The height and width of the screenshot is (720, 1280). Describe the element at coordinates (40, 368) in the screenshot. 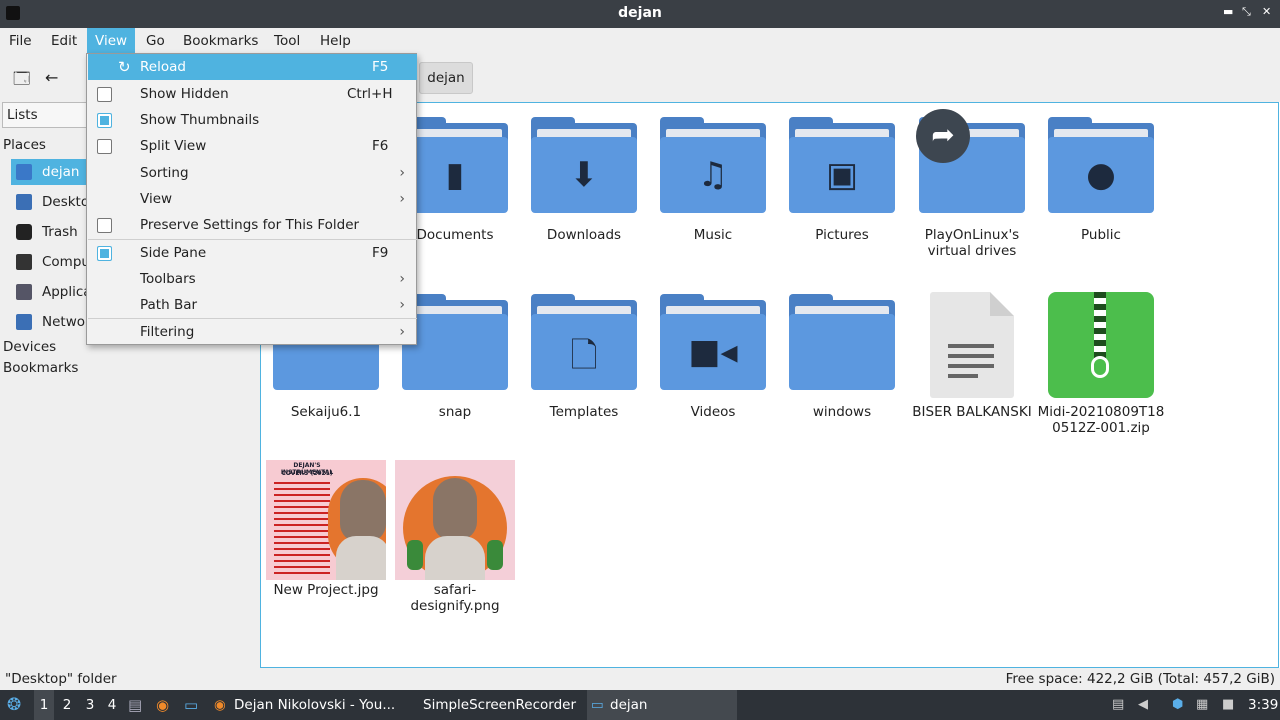

I see `bookmarks-heading: Bookmarks` at that location.